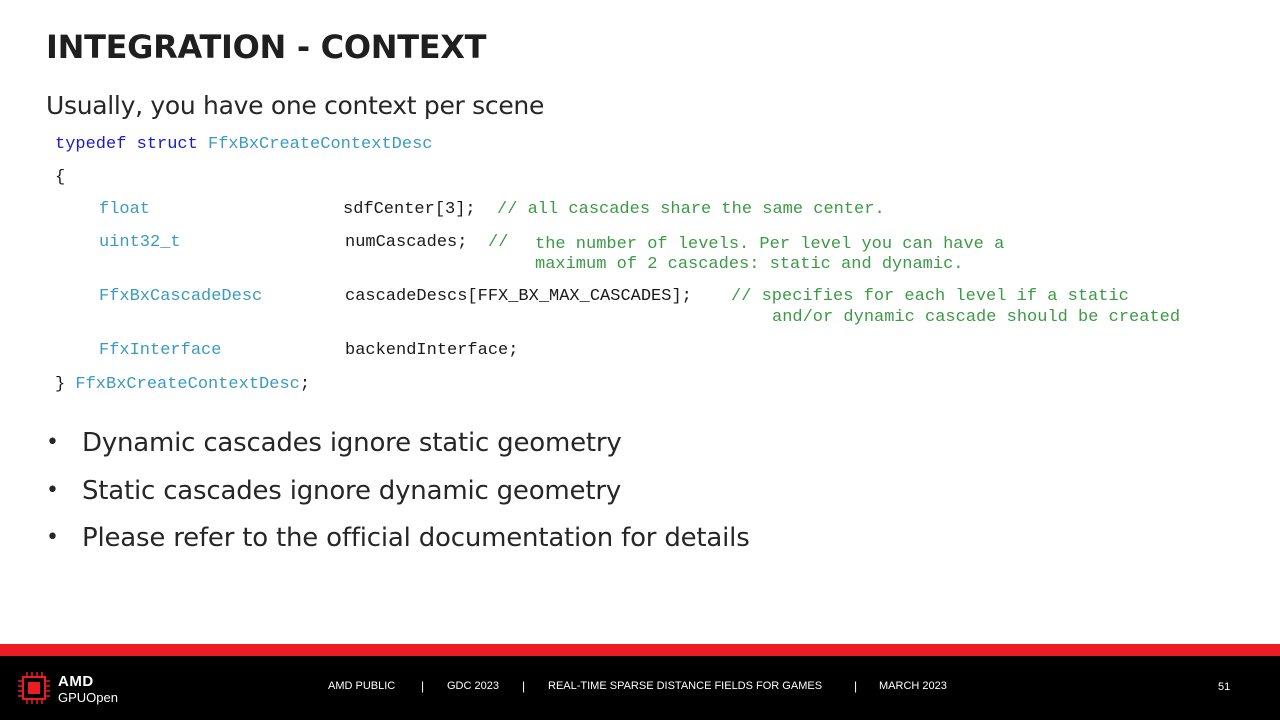  Describe the element at coordinates (140, 242) in the screenshot. I see `code-field-type: uint32_t` at that location.